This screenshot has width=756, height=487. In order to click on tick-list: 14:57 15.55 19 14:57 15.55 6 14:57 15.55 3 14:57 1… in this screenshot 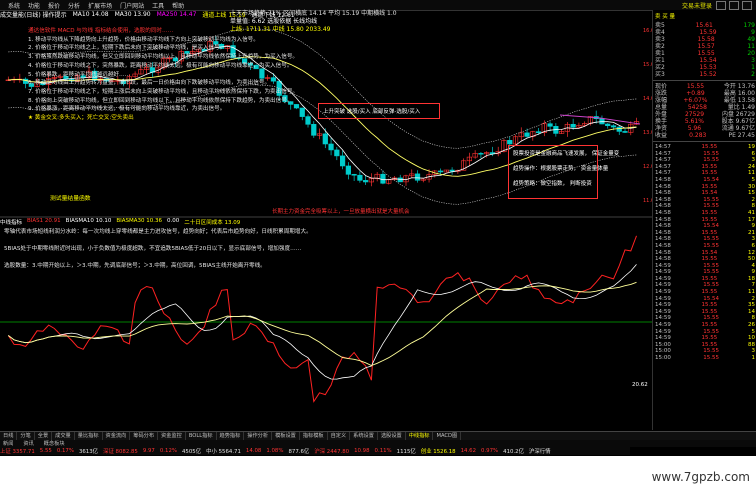, I will do `click(704, 253)`.